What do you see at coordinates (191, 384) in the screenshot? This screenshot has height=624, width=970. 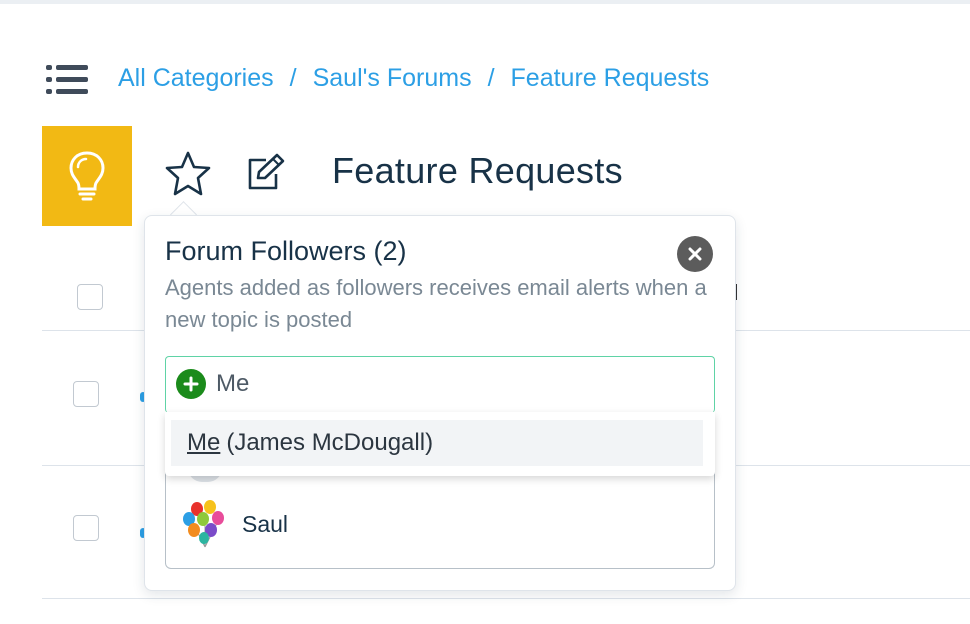 I see `plus-icon` at bounding box center [191, 384].